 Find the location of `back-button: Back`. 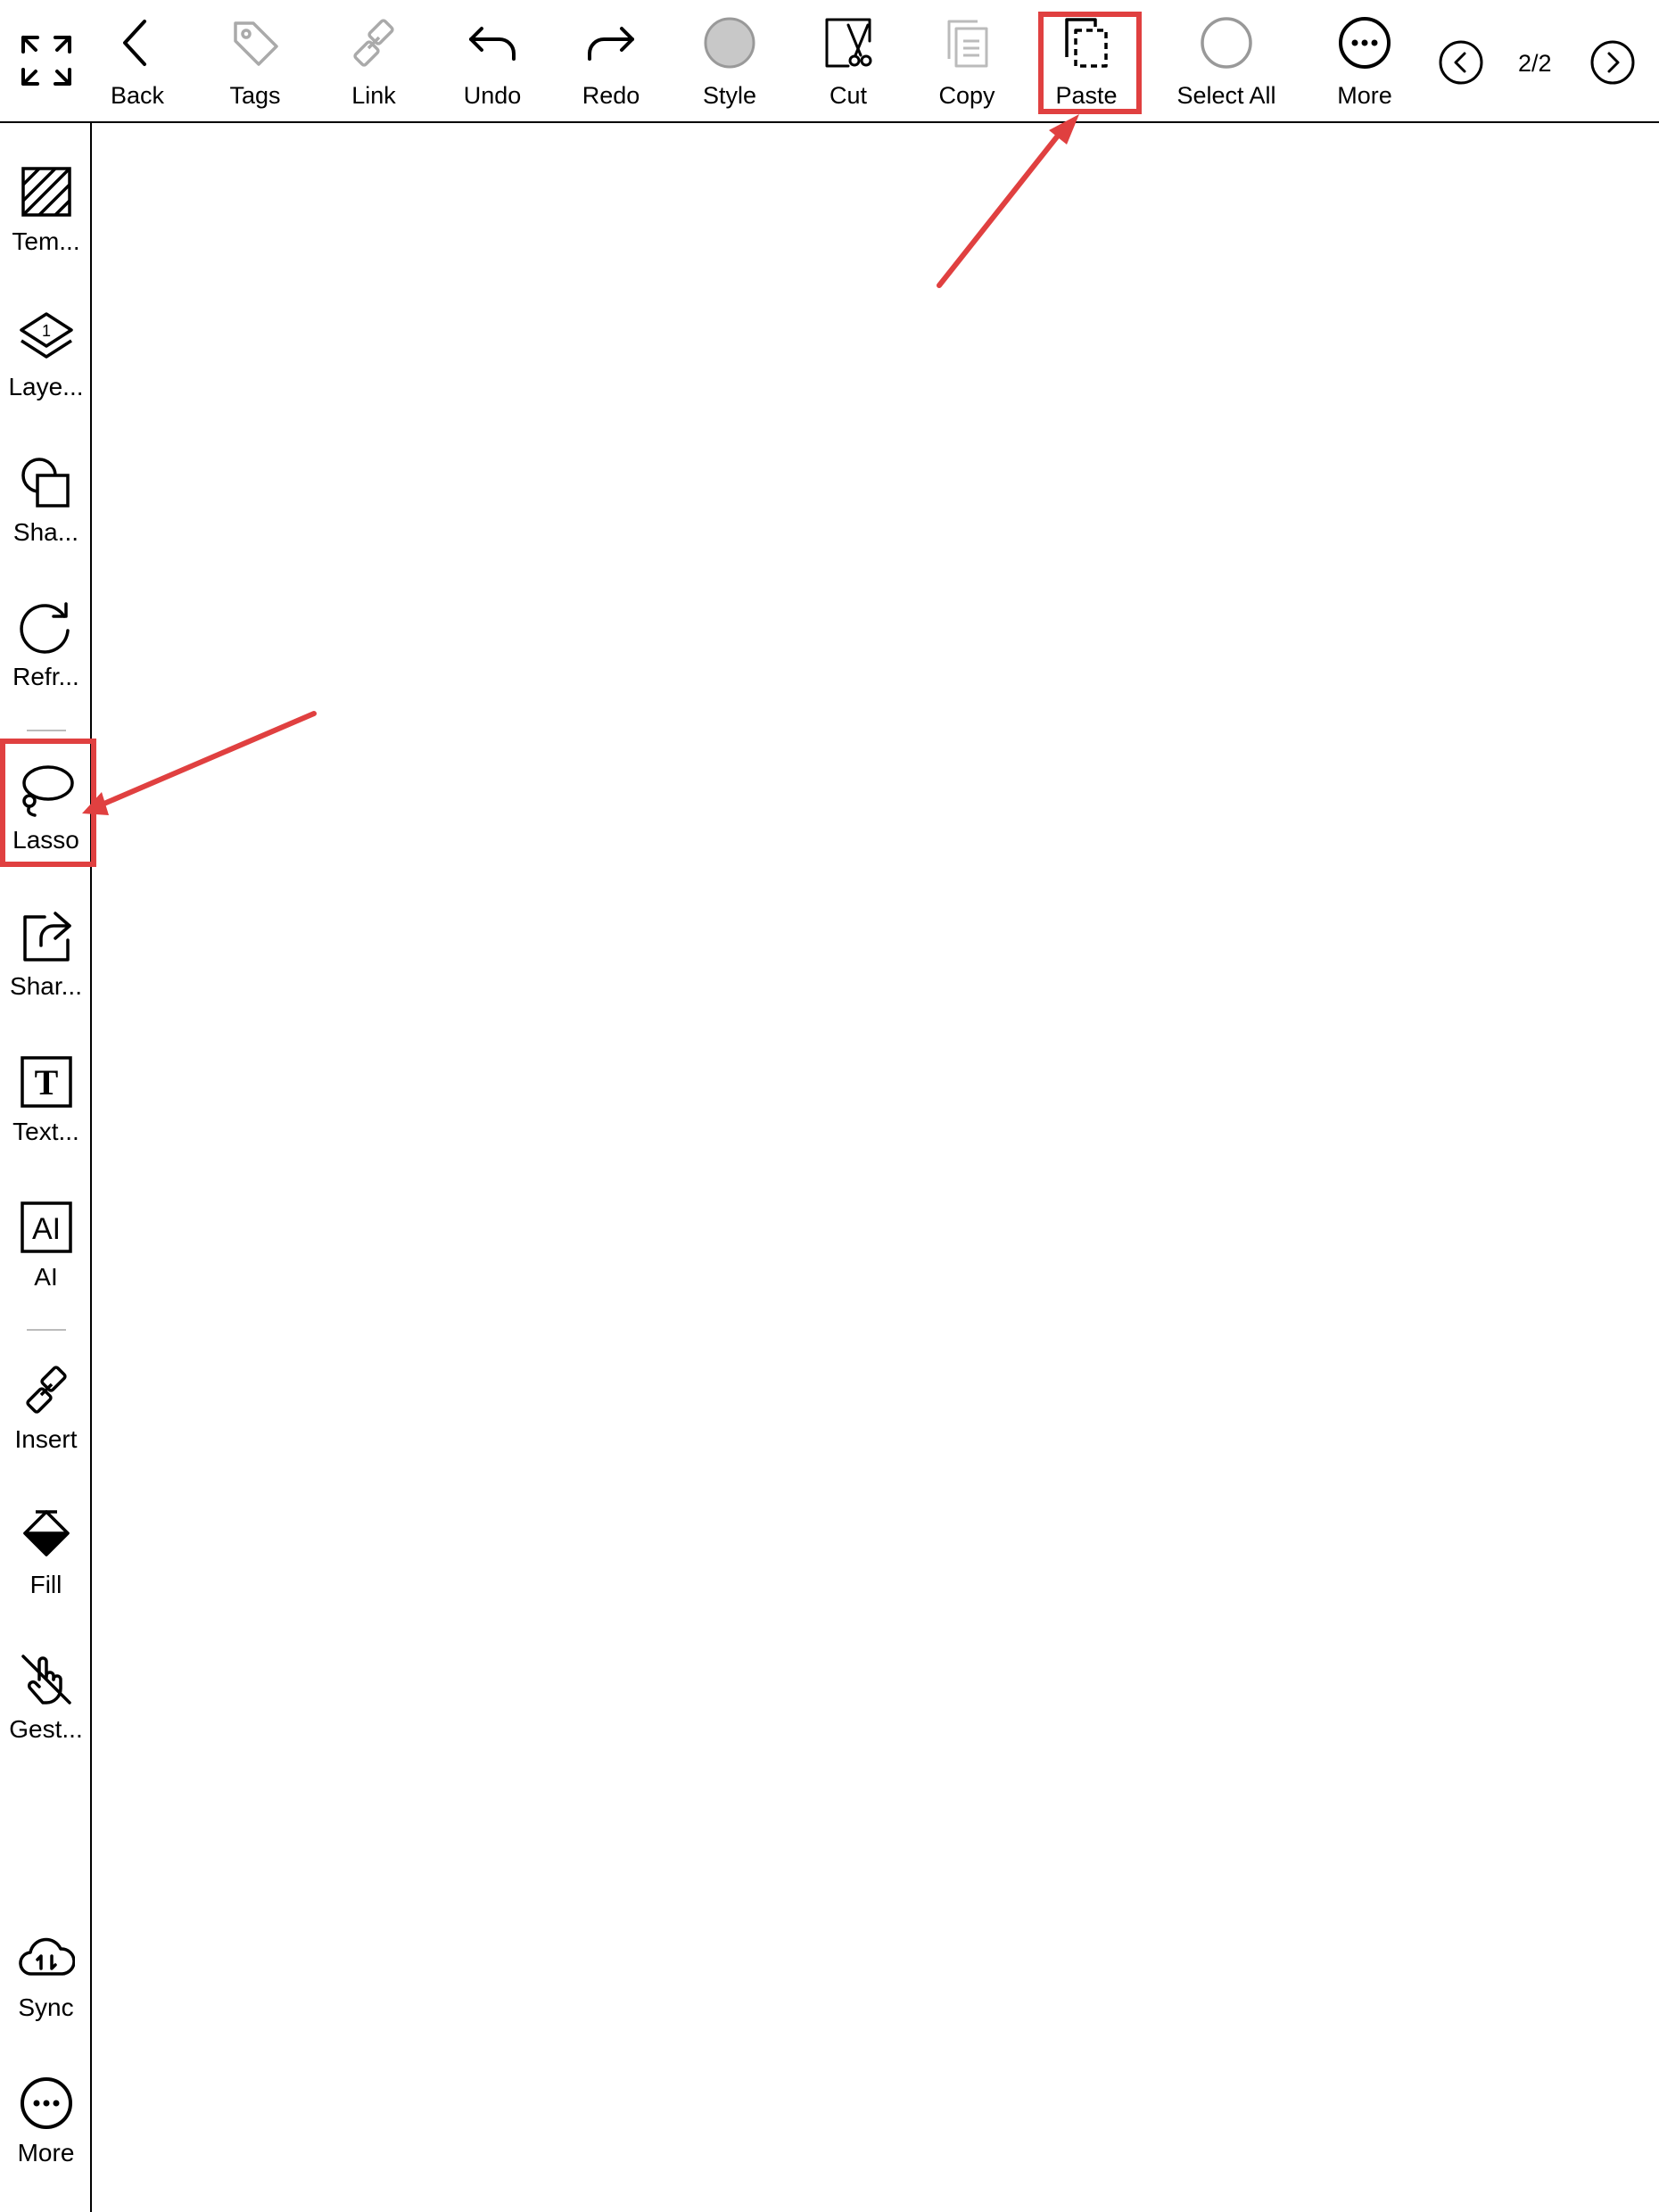

back-button: Back is located at coordinates (138, 63).